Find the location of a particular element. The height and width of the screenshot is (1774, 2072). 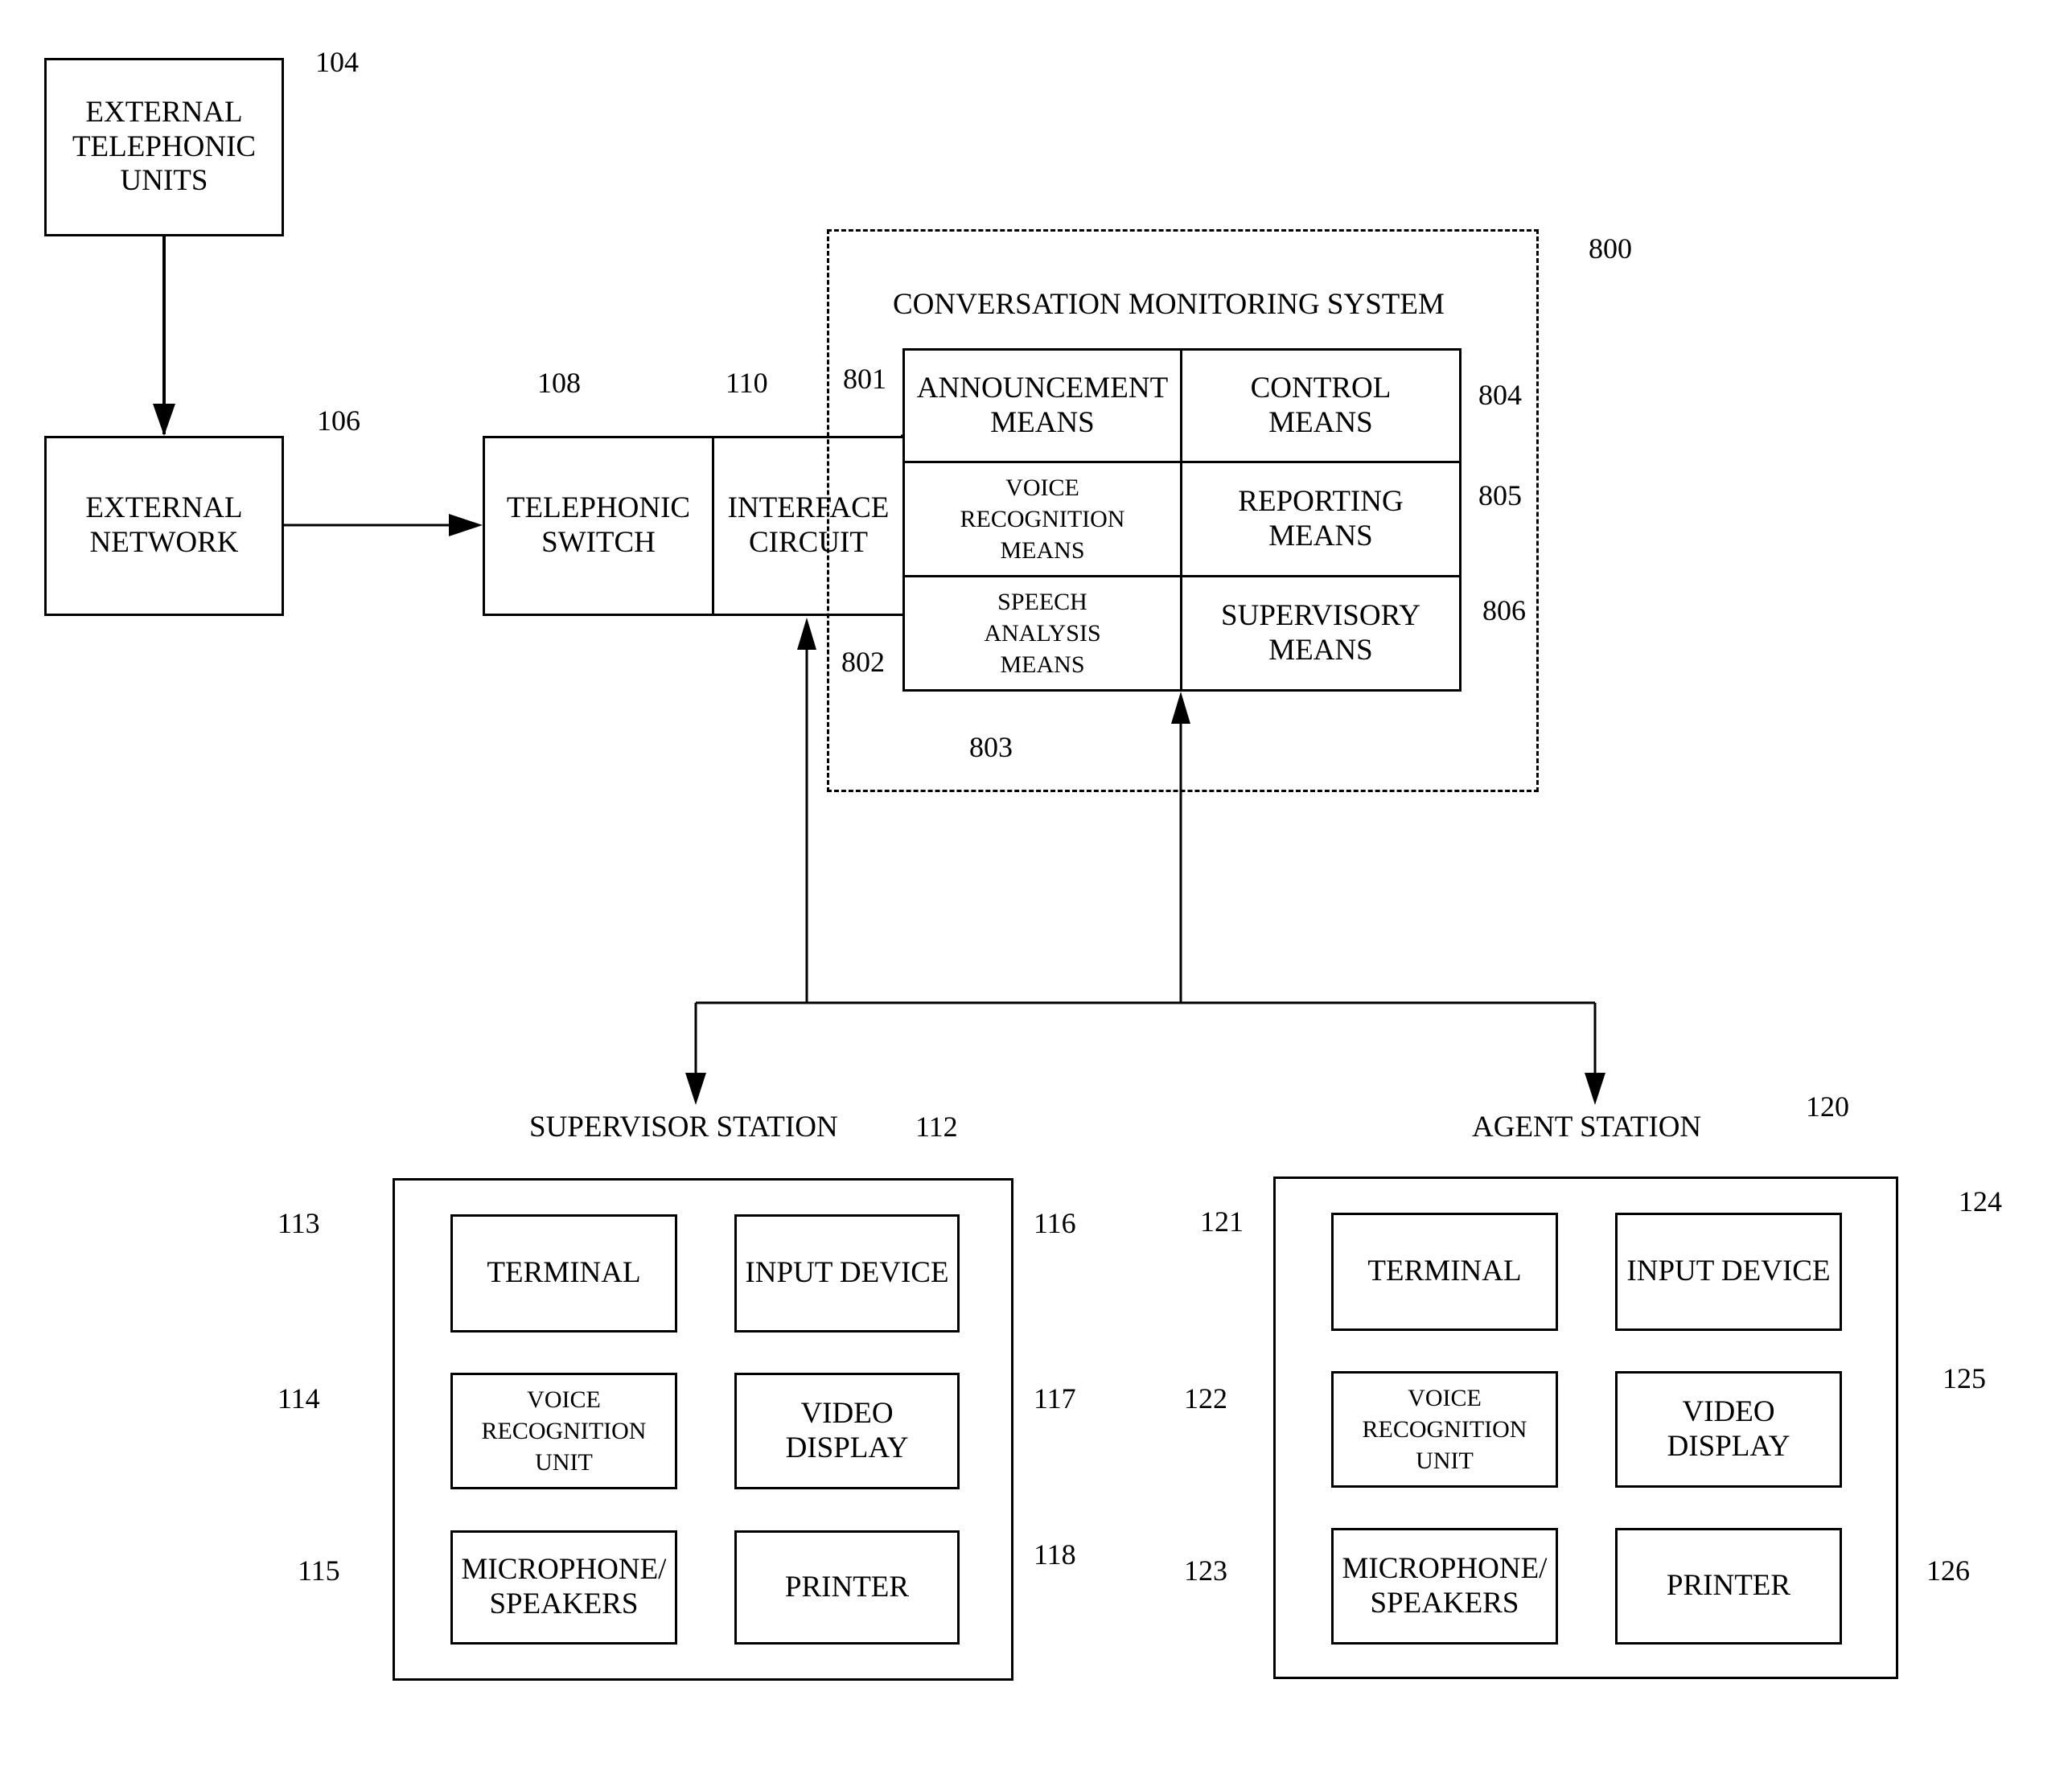

ref-805: 805 is located at coordinates (1500, 495).